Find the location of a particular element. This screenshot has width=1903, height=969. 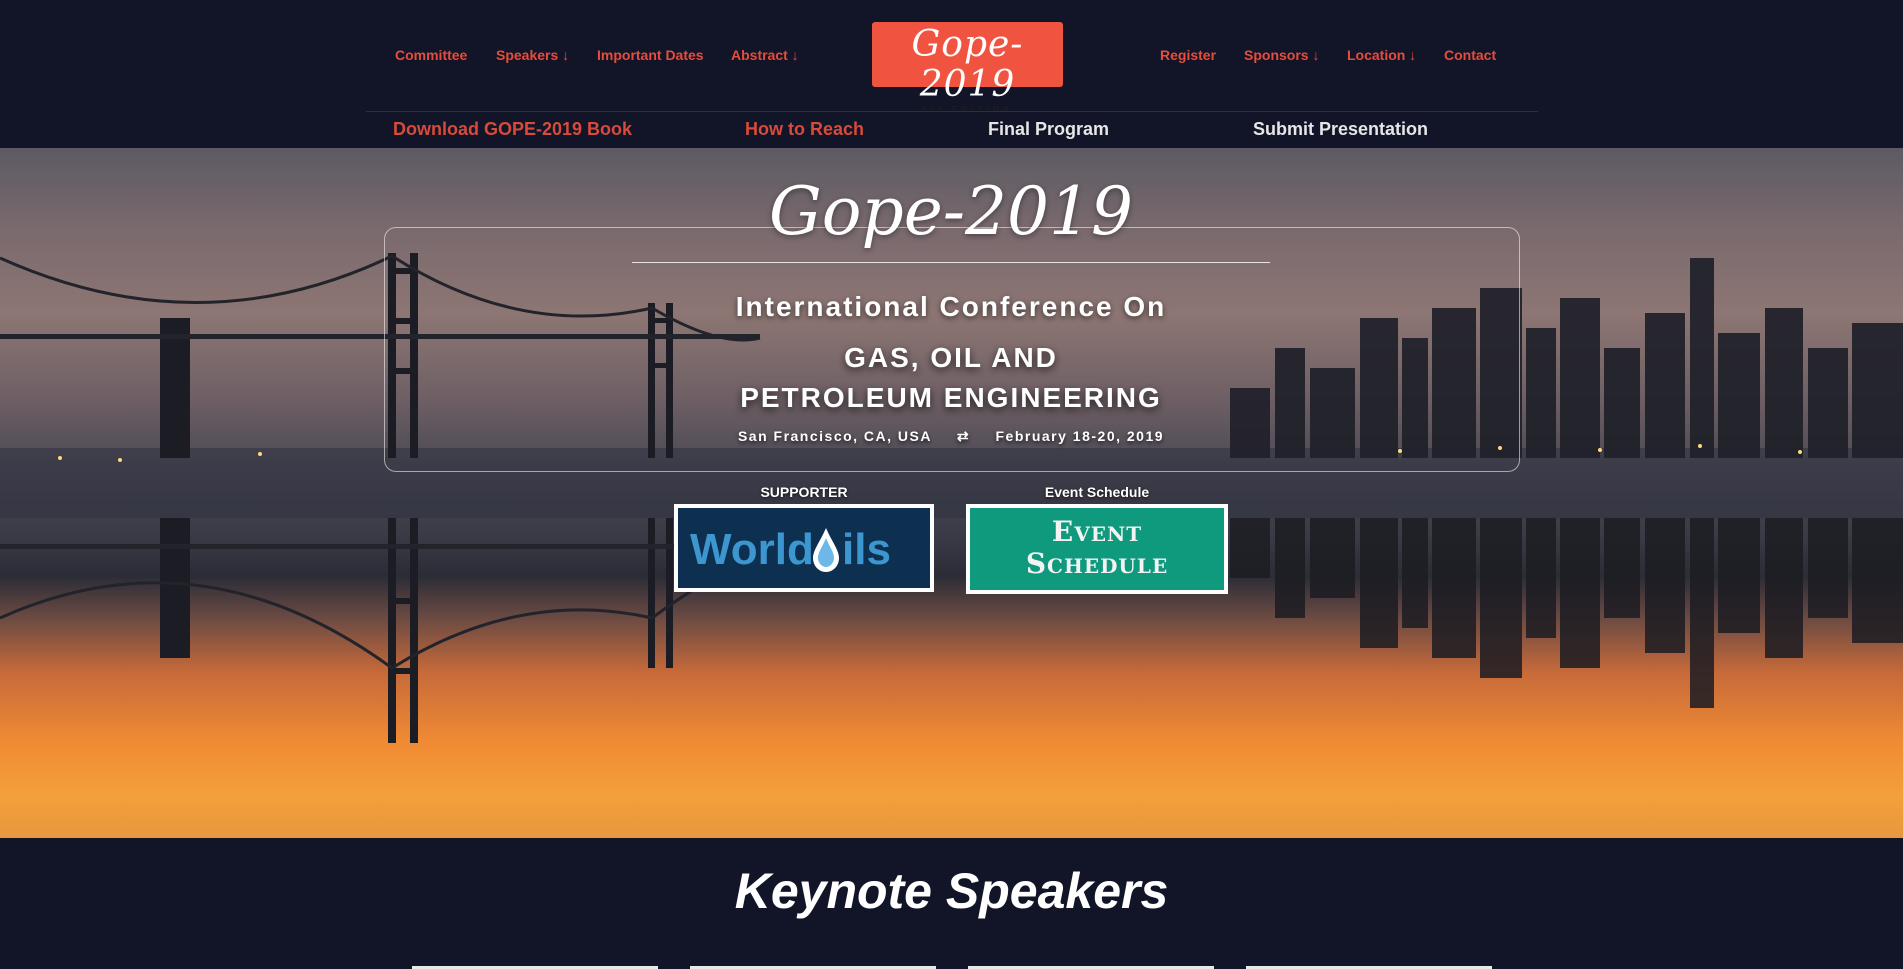

hero-title: Gope-2019 is located at coordinates (951, 211).